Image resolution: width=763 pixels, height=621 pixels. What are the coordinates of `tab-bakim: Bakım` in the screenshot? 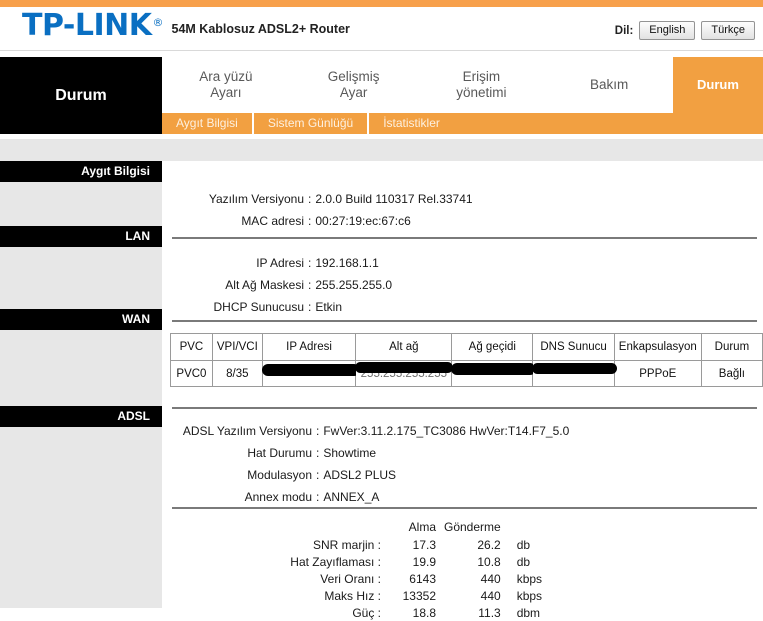 It's located at (609, 85).